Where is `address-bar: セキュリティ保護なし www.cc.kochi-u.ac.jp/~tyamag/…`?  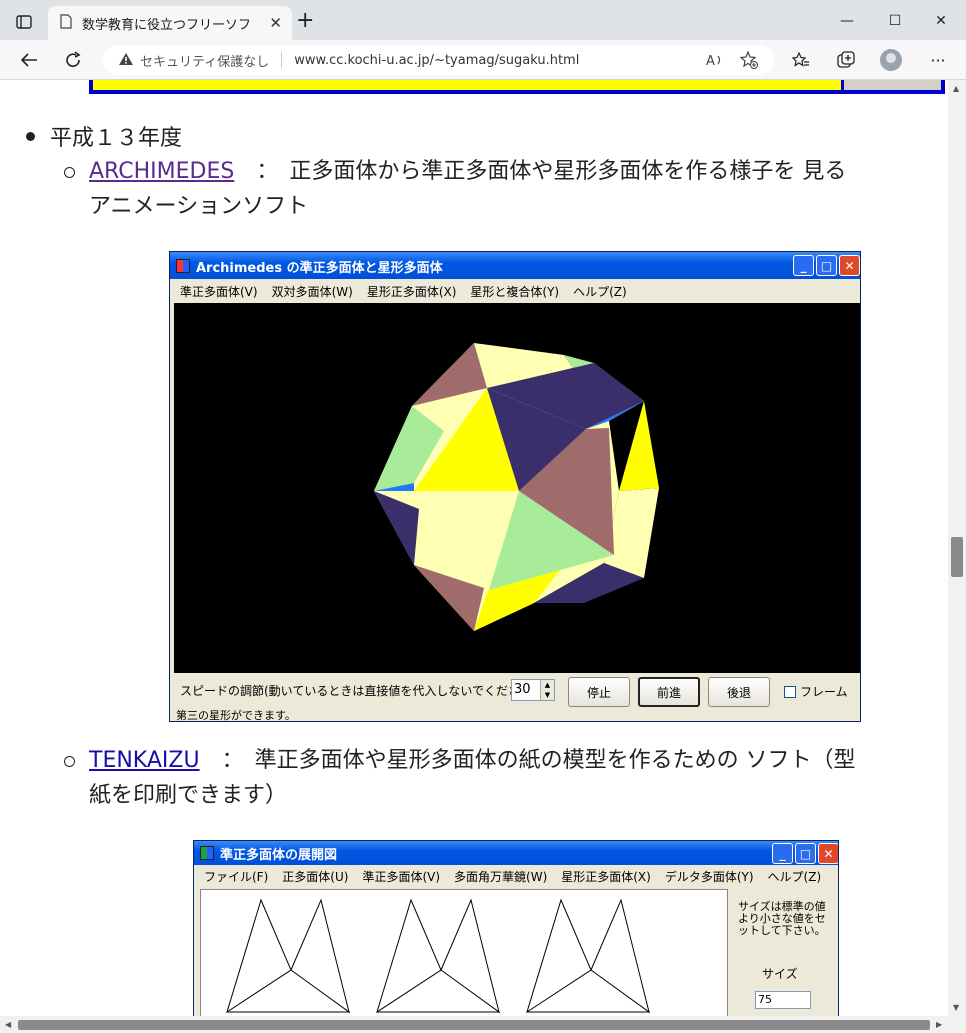 address-bar: セキュリティ保護なし www.cc.kochi-u.ac.jp/~tyamag/… is located at coordinates (438, 60).